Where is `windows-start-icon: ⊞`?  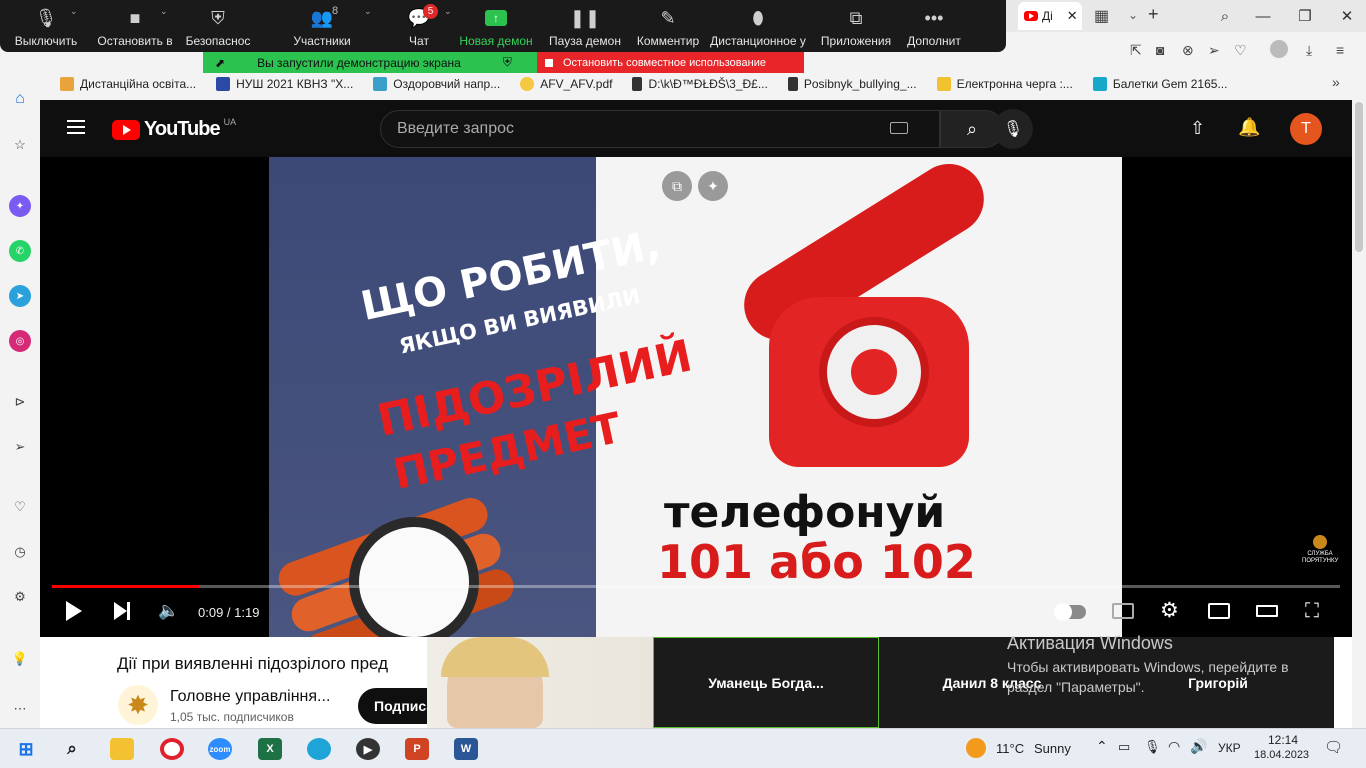
windows-start-icon: ⊞ is located at coordinates (26, 749).